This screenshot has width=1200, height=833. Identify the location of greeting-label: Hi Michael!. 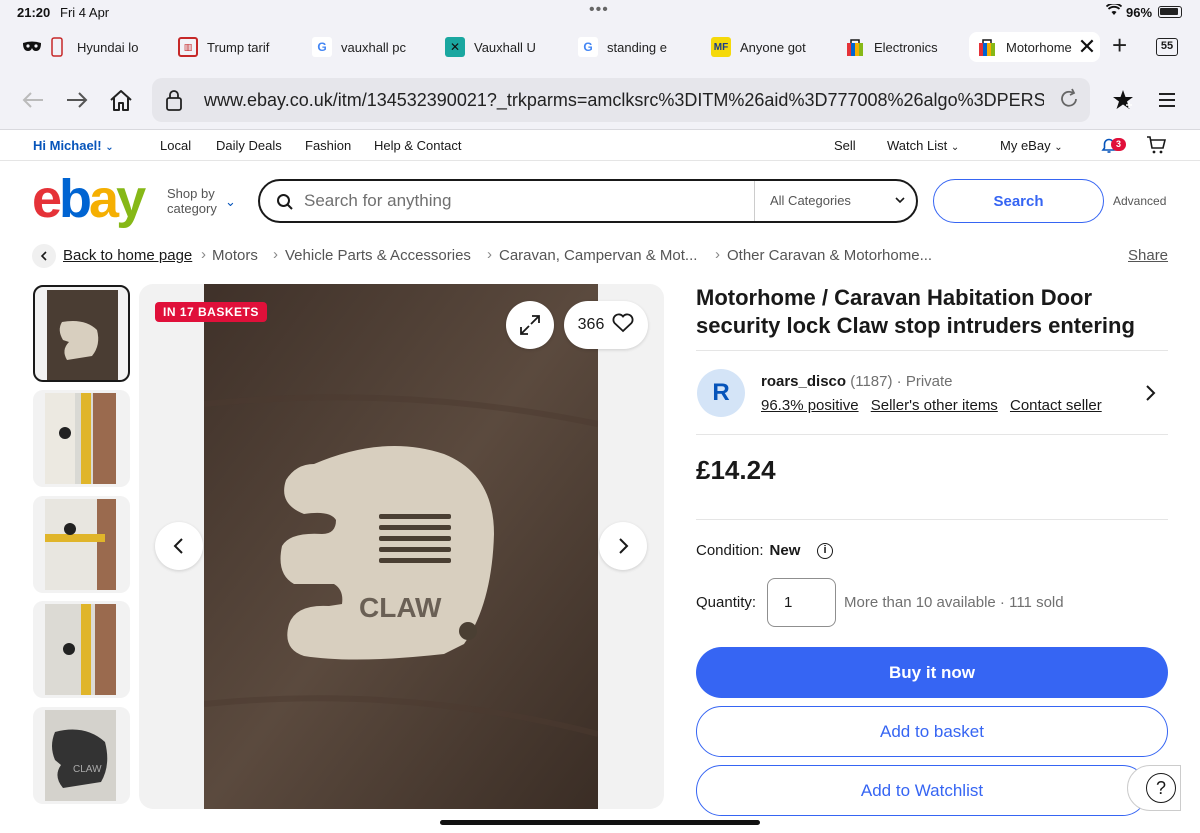
(67, 145).